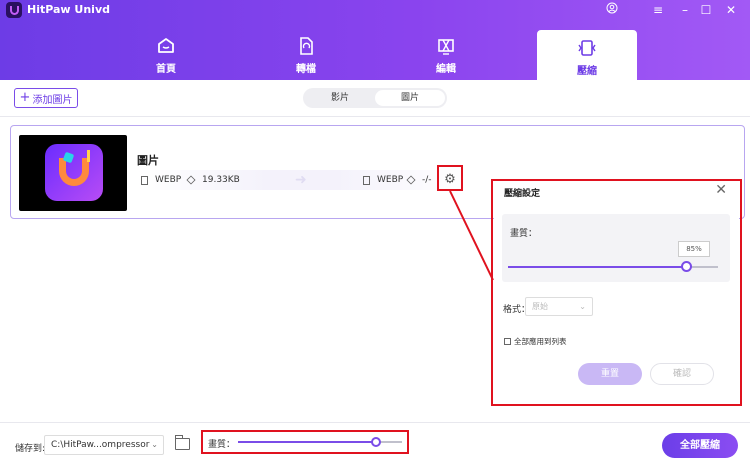 Image resolution: width=750 pixels, height=461 pixels. I want to click on apply-all-checkbox, so click(507, 341).